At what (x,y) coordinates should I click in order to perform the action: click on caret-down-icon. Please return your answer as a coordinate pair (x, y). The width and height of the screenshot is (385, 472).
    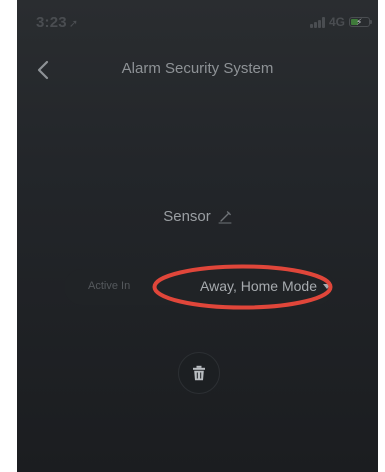
    Looking at the image, I should click on (326, 286).